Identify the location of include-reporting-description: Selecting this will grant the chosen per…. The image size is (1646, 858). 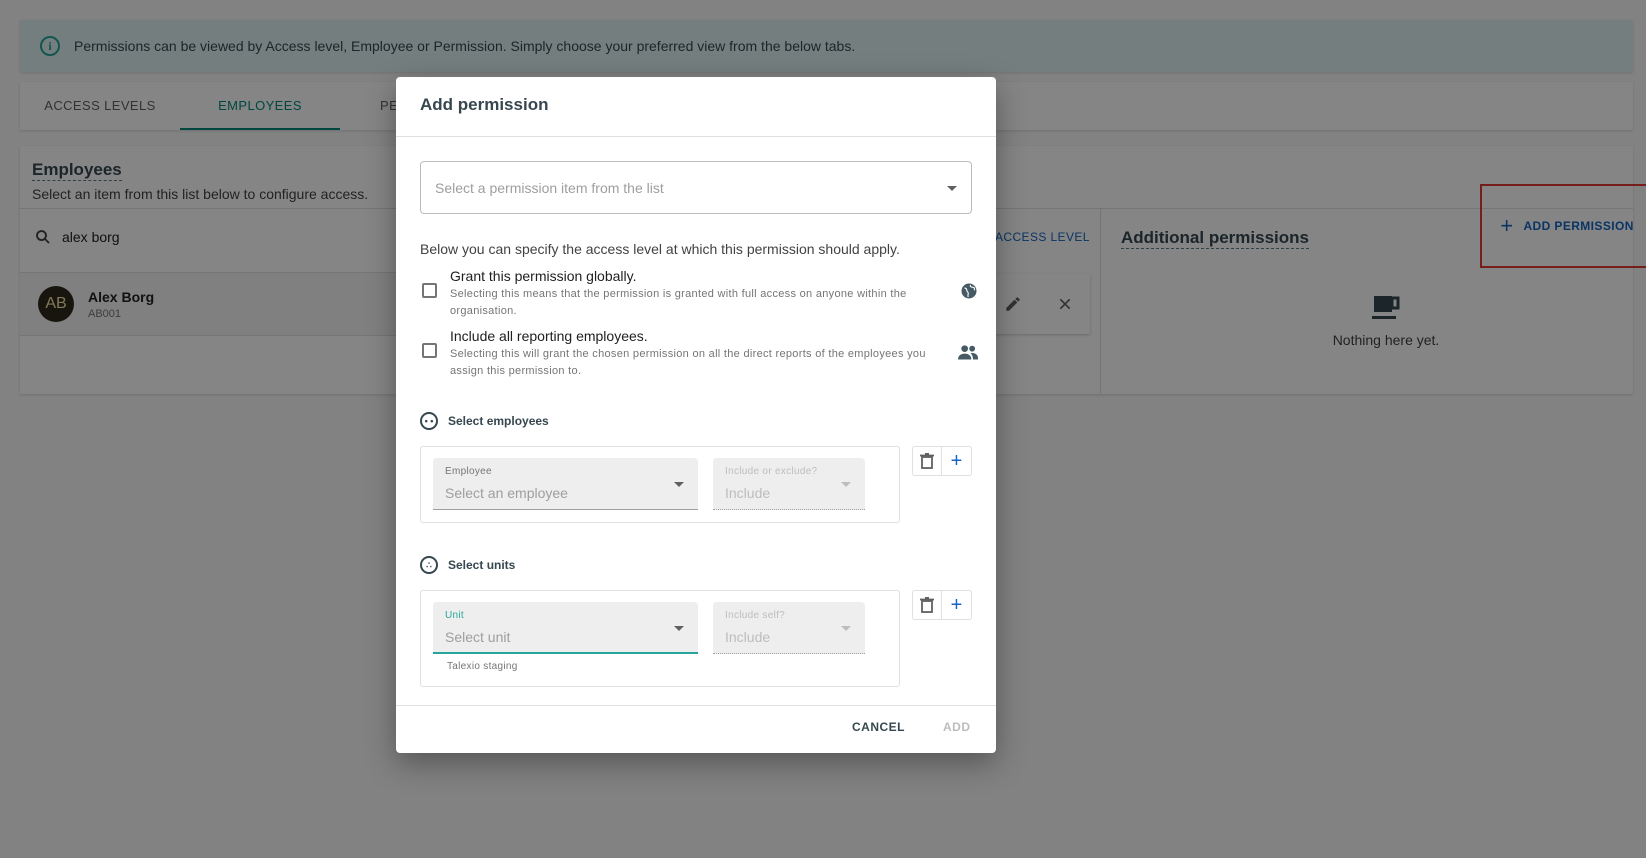
(688, 362).